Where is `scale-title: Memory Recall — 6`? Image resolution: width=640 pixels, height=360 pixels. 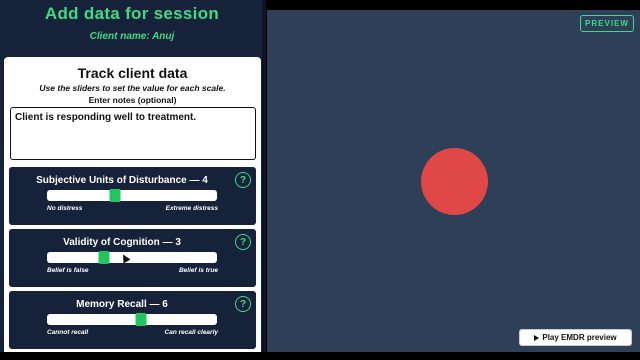 scale-title: Memory Recall — 6 is located at coordinates (122, 304).